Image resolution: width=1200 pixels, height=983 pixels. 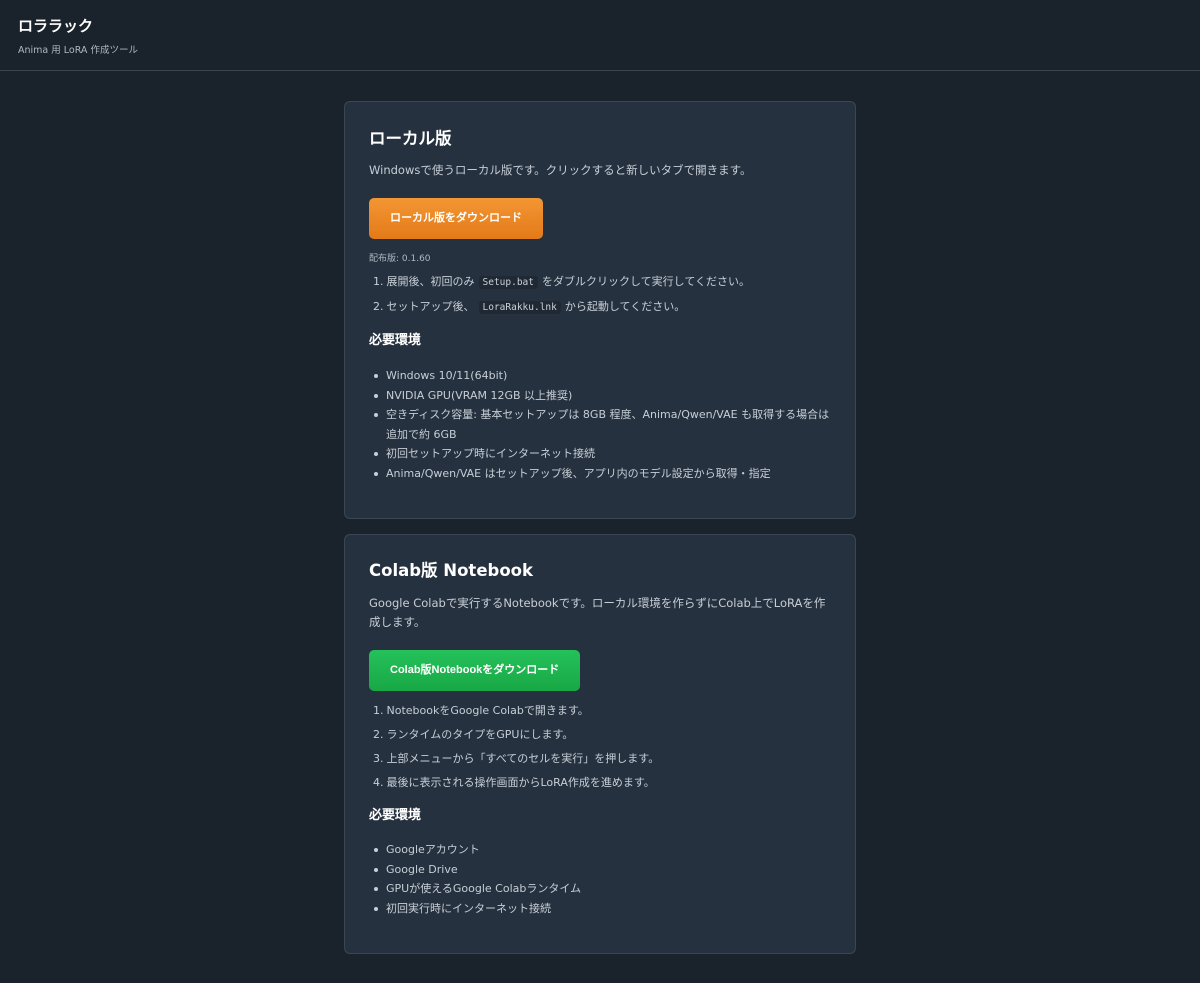 I want to click on setup-bat-code: Setup.bat, so click(x=508, y=282).